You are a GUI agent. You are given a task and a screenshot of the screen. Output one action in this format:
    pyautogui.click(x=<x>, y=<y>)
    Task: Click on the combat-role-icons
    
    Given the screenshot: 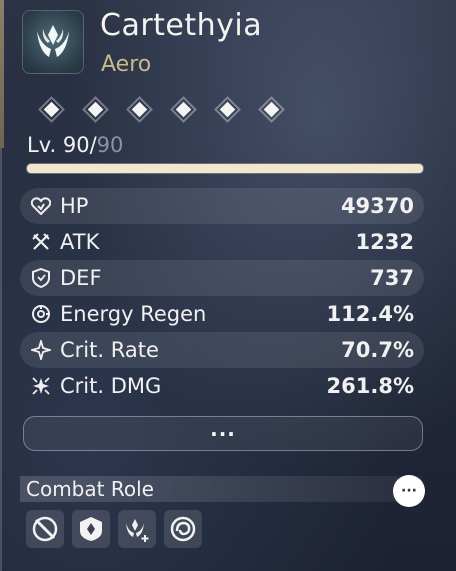 What is the action you would take?
    pyautogui.click(x=114, y=529)
    